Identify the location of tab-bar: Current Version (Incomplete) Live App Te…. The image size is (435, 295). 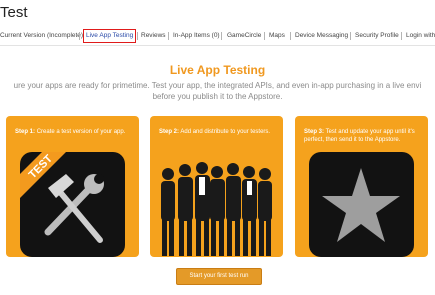
(217, 36).